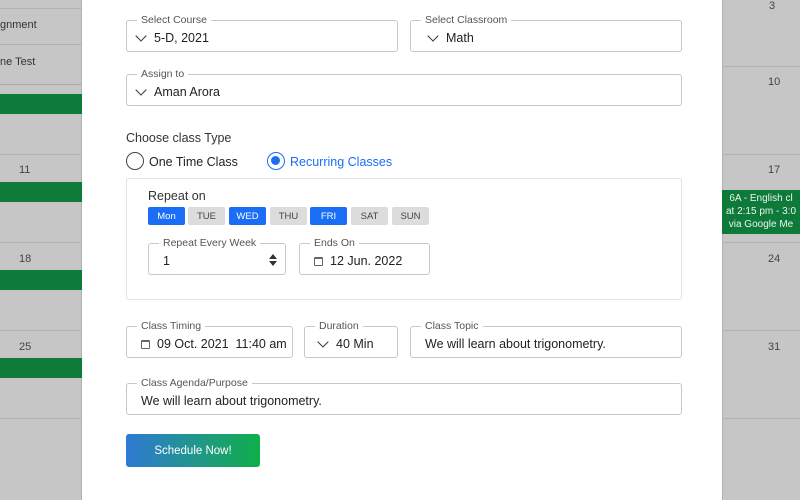  Describe the element at coordinates (18, 25) in the screenshot. I see `calendar-sidebar-item: gnment` at that location.